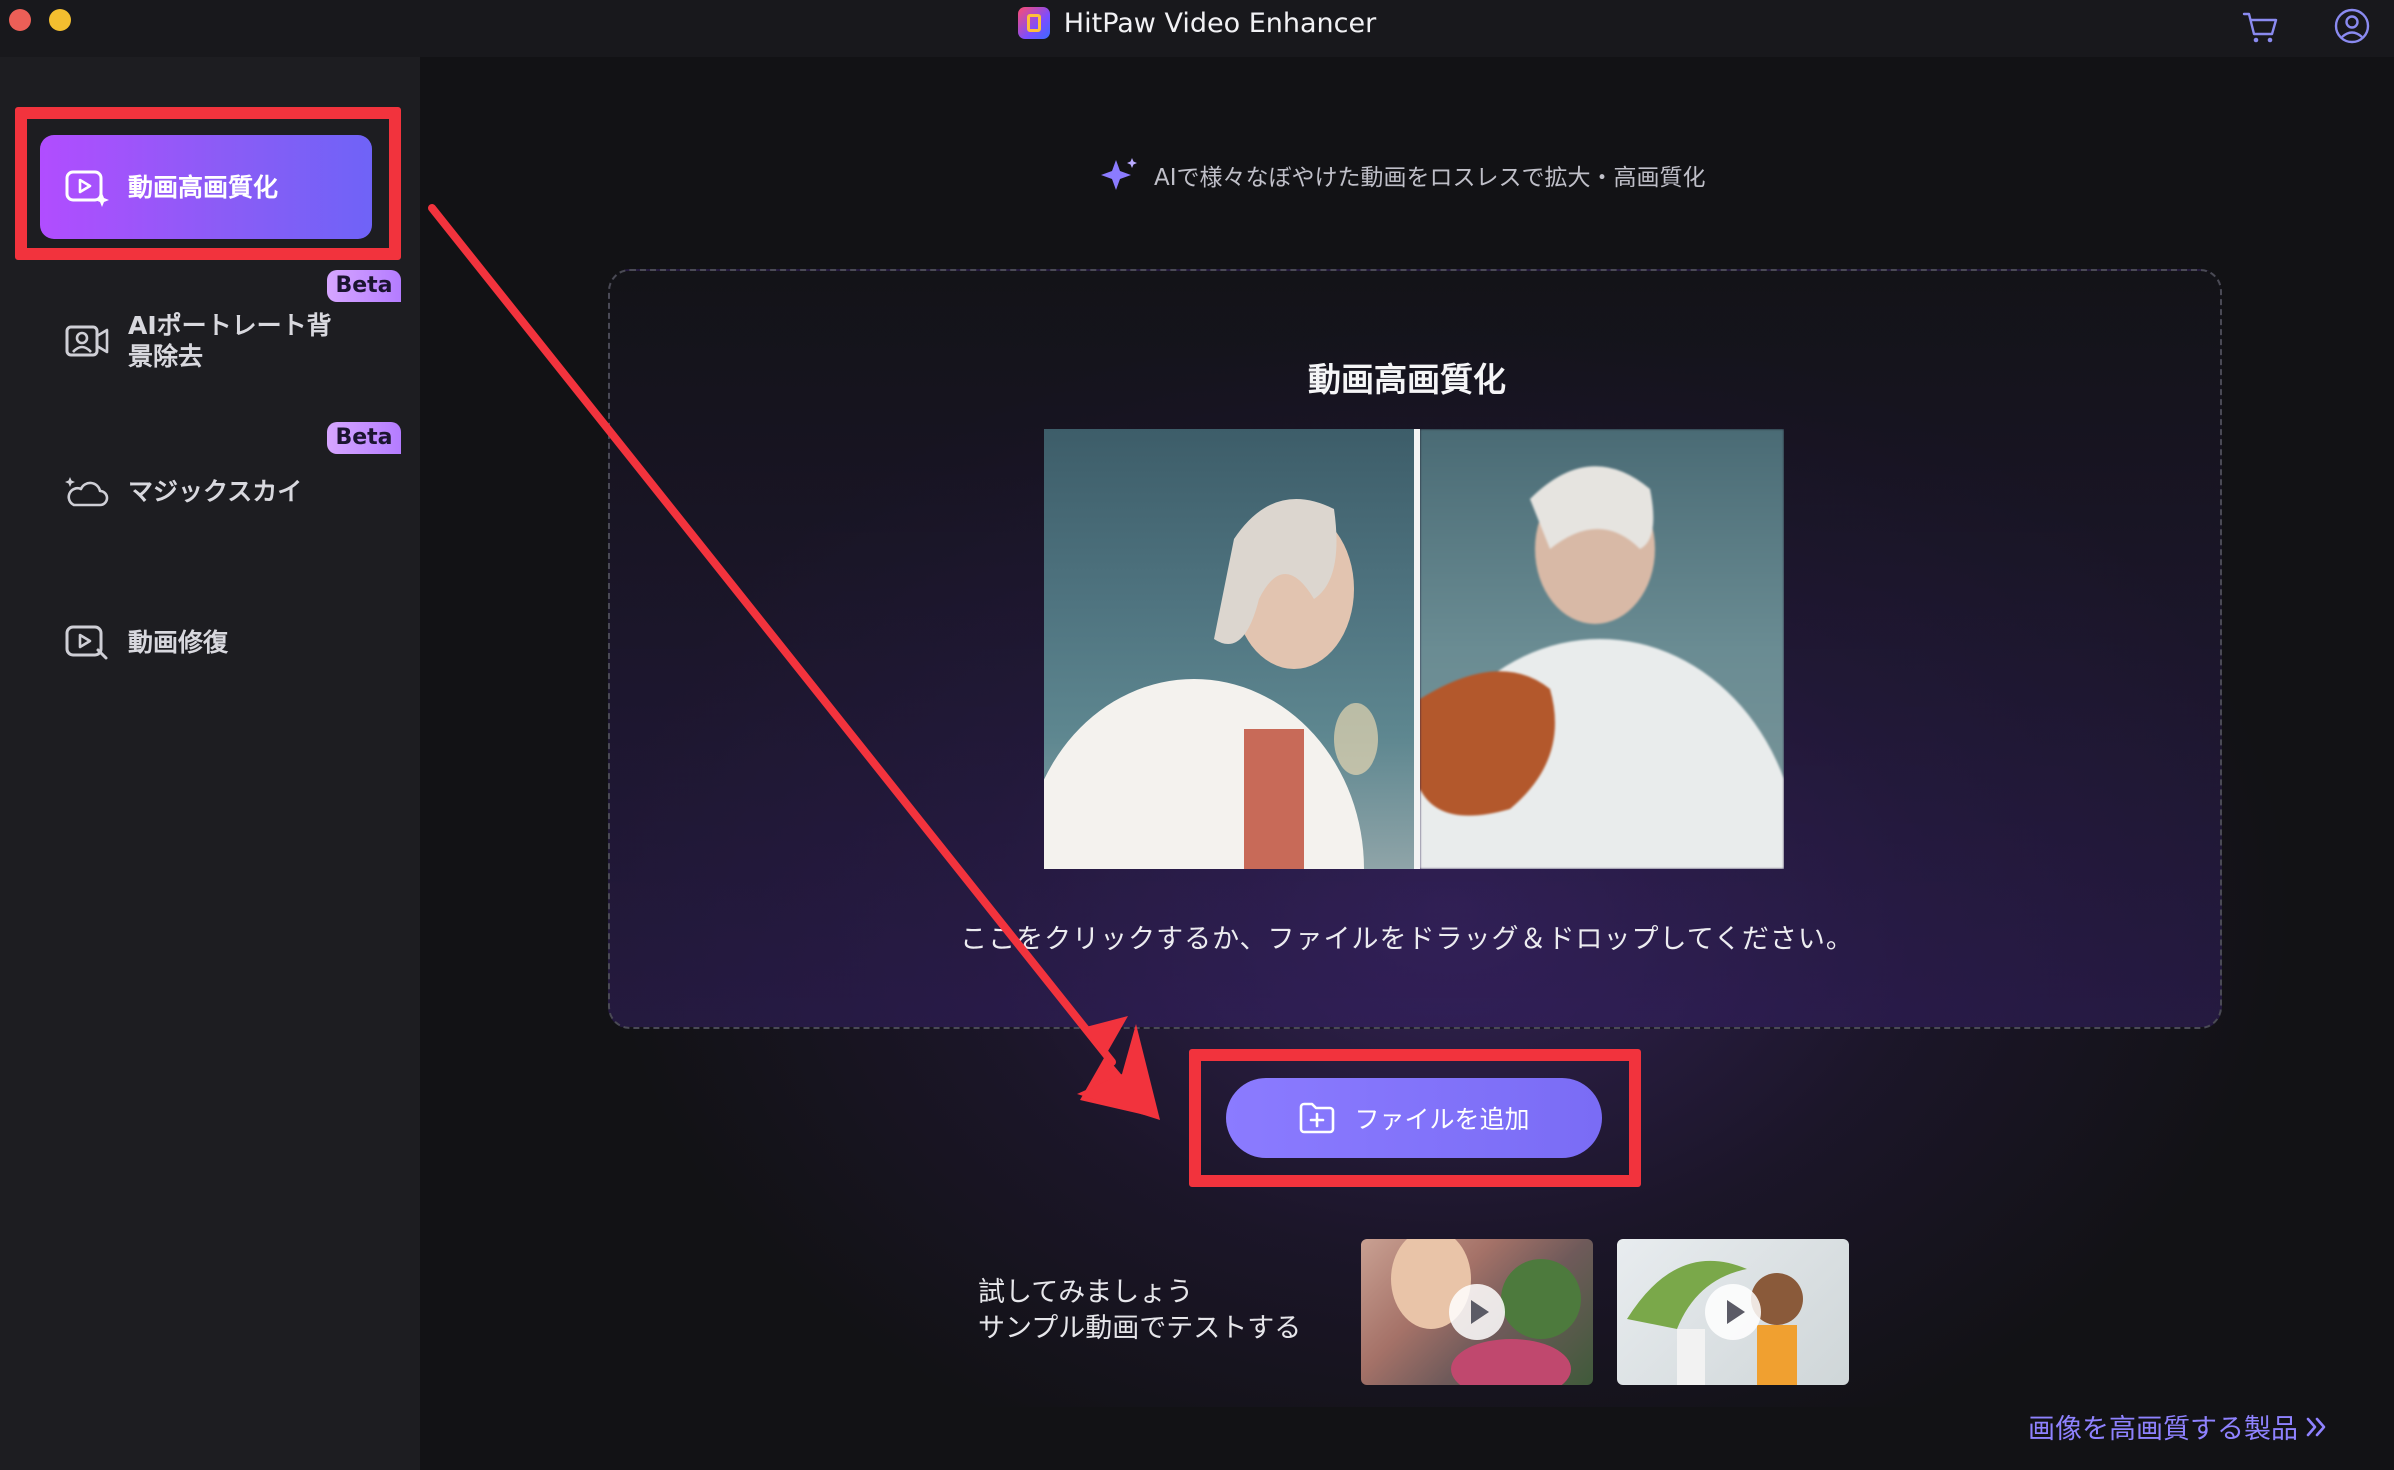 This screenshot has width=2394, height=1470. I want to click on app-logo-icon, so click(1033, 23).